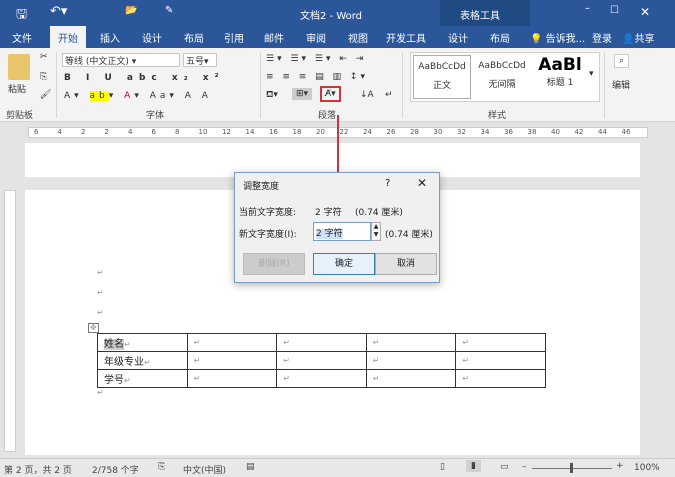  What do you see at coordinates (22, 37) in the screenshot?
I see `tab-file: 文件` at bounding box center [22, 37].